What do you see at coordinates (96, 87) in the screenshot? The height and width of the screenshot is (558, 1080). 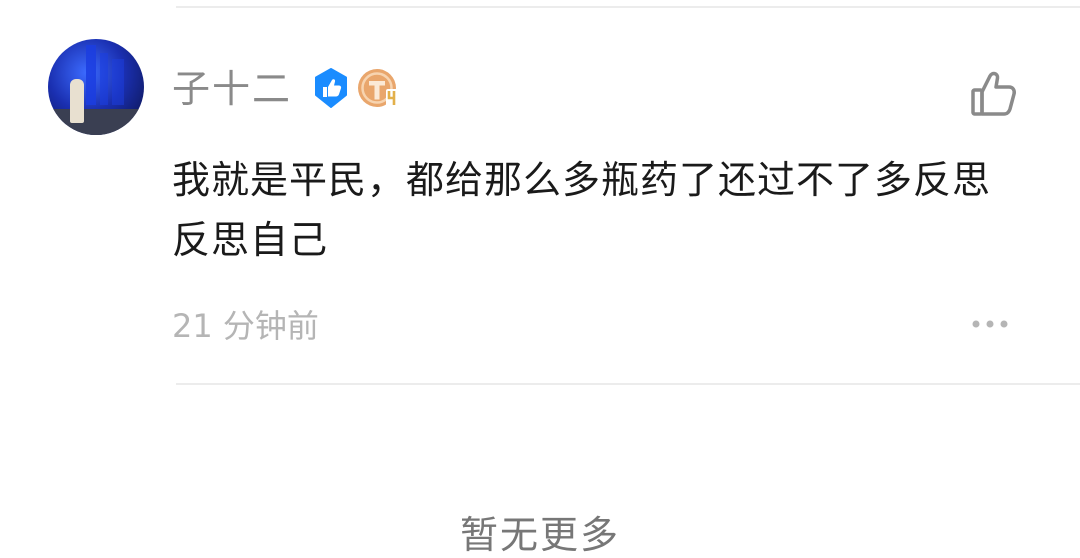 I see `avatar` at bounding box center [96, 87].